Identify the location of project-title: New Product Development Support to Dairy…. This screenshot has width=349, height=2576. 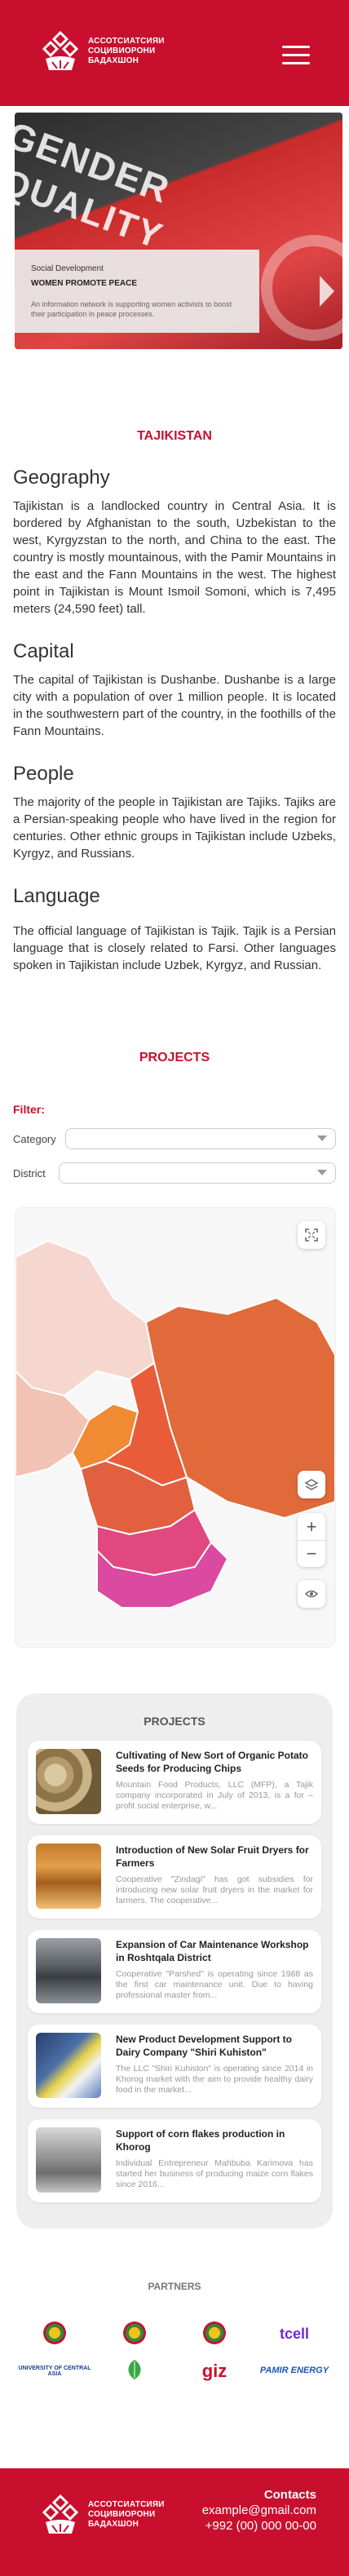
(214, 2046).